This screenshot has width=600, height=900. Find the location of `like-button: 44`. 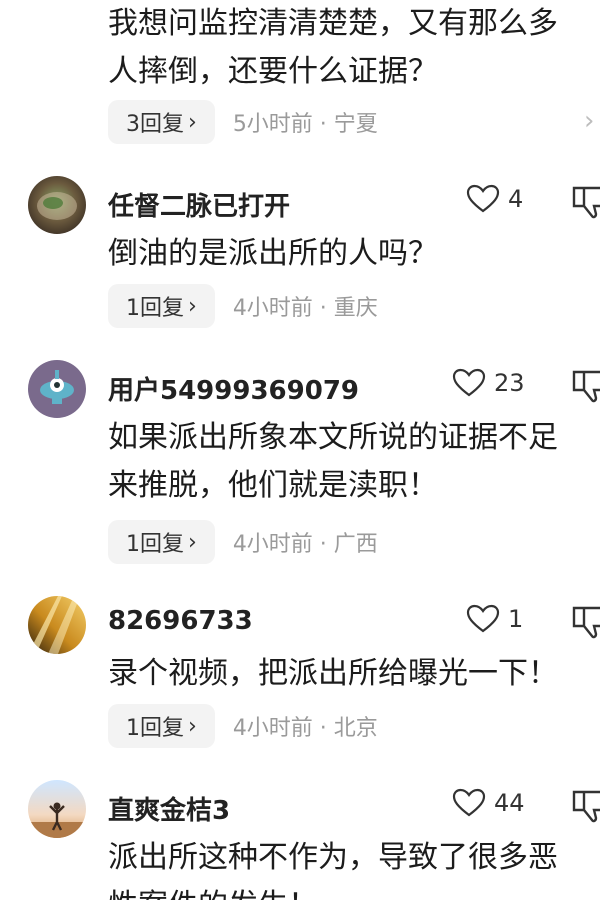

like-button: 44 is located at coordinates (488, 803).